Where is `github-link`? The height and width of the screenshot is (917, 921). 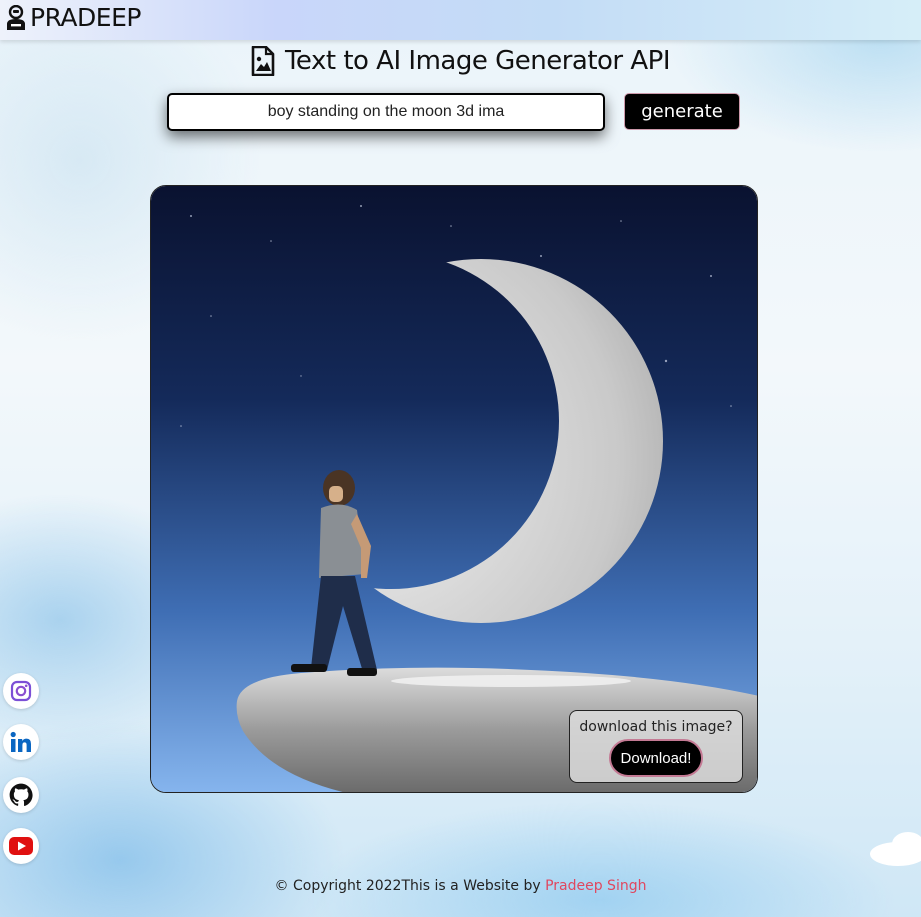 github-link is located at coordinates (21, 795).